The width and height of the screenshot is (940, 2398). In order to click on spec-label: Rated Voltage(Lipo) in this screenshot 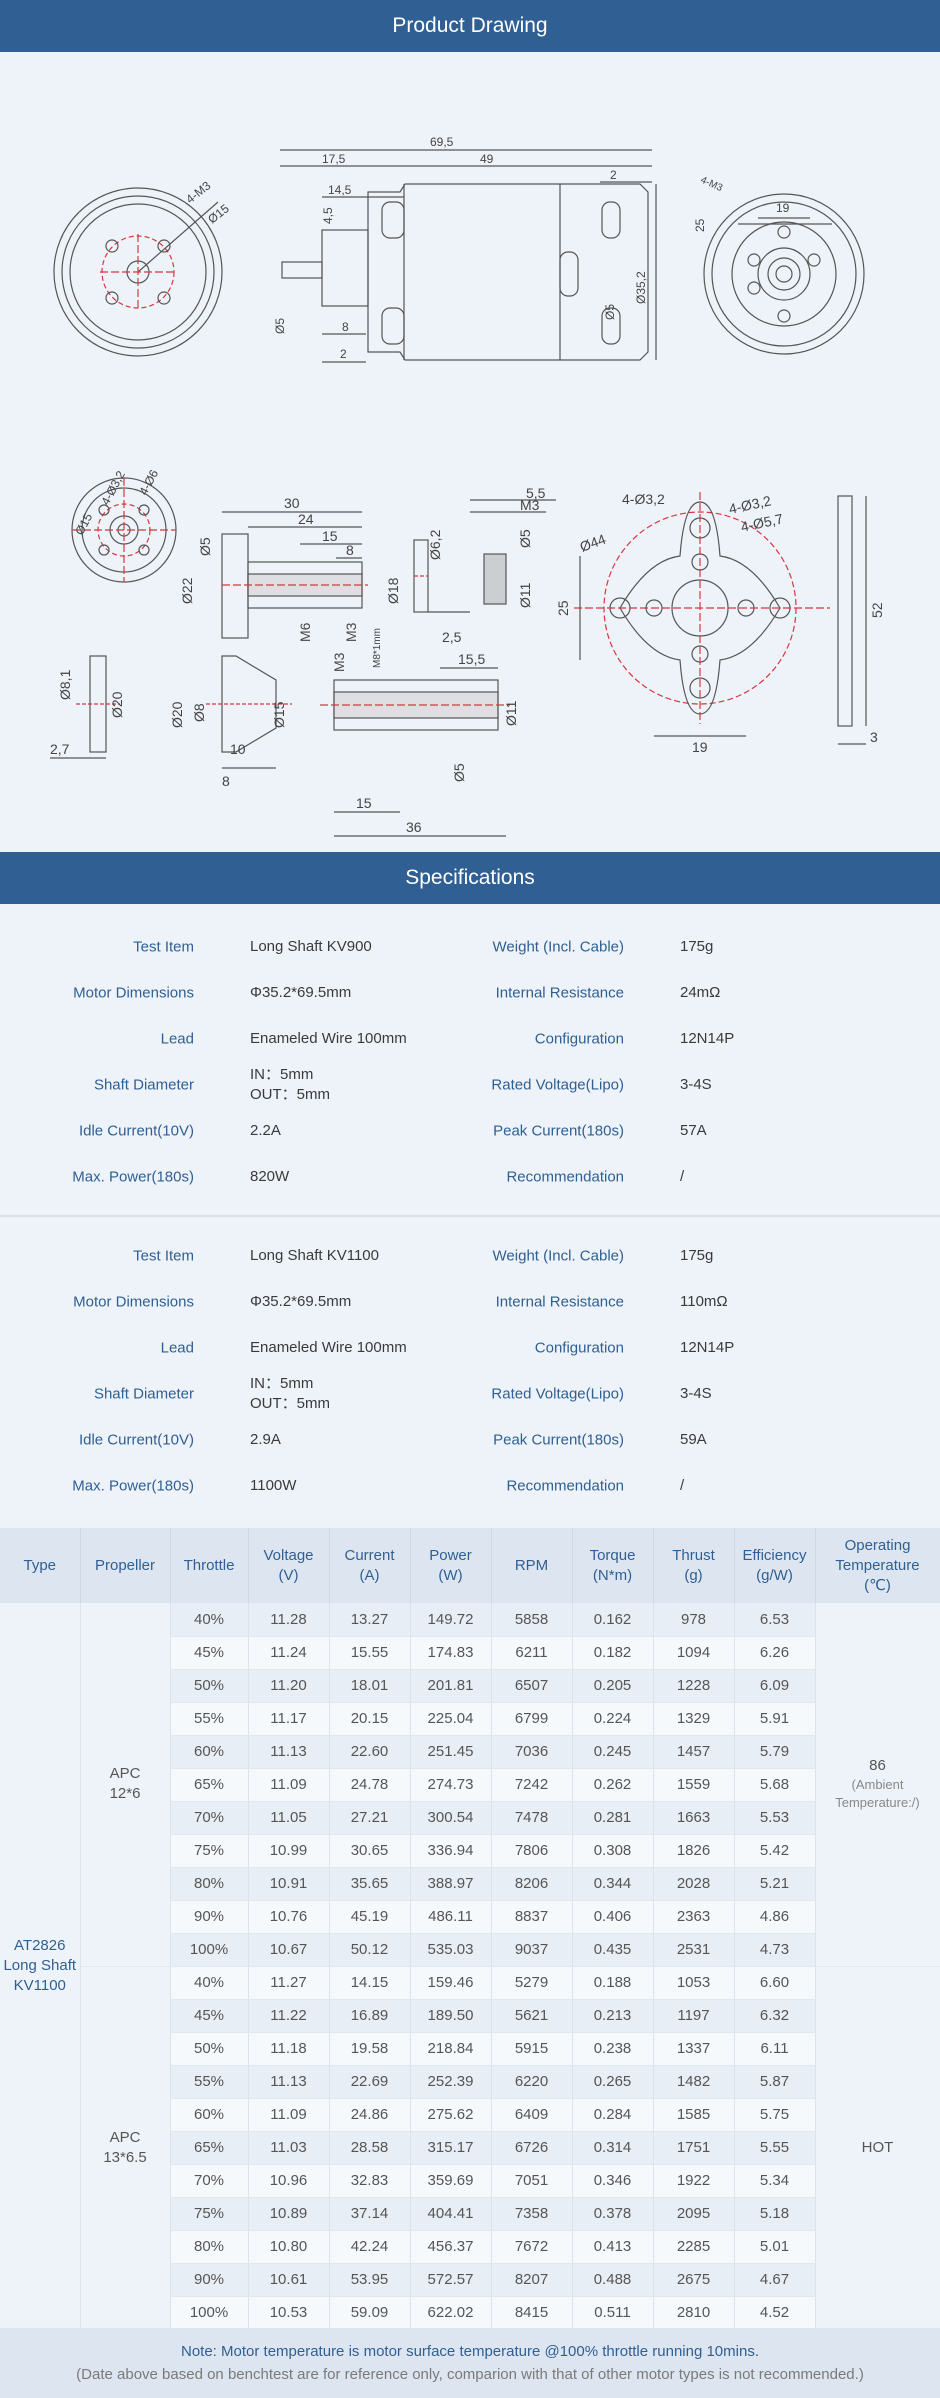, I will do `click(557, 1394)`.